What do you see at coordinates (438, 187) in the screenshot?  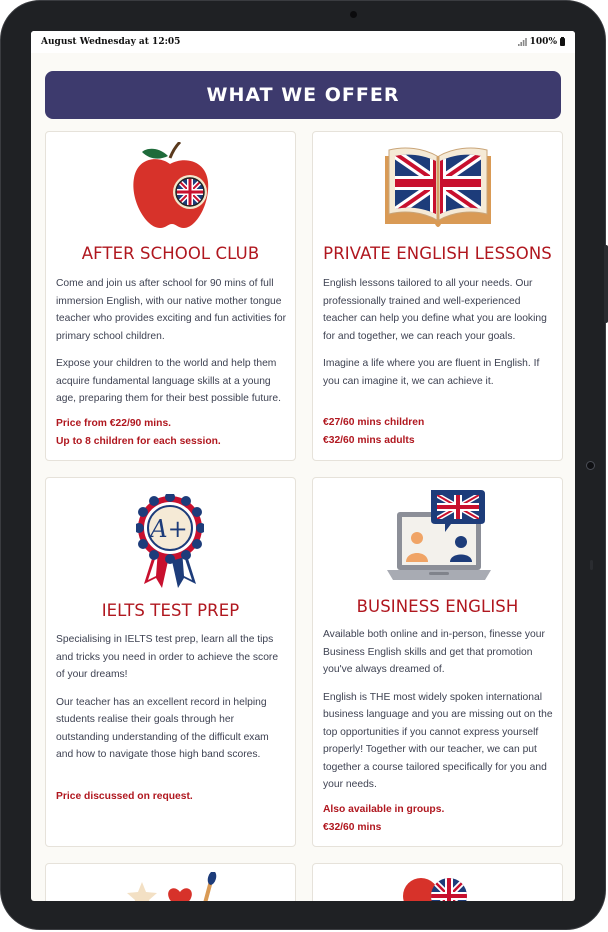 I see `open-book-flag-icon` at bounding box center [438, 187].